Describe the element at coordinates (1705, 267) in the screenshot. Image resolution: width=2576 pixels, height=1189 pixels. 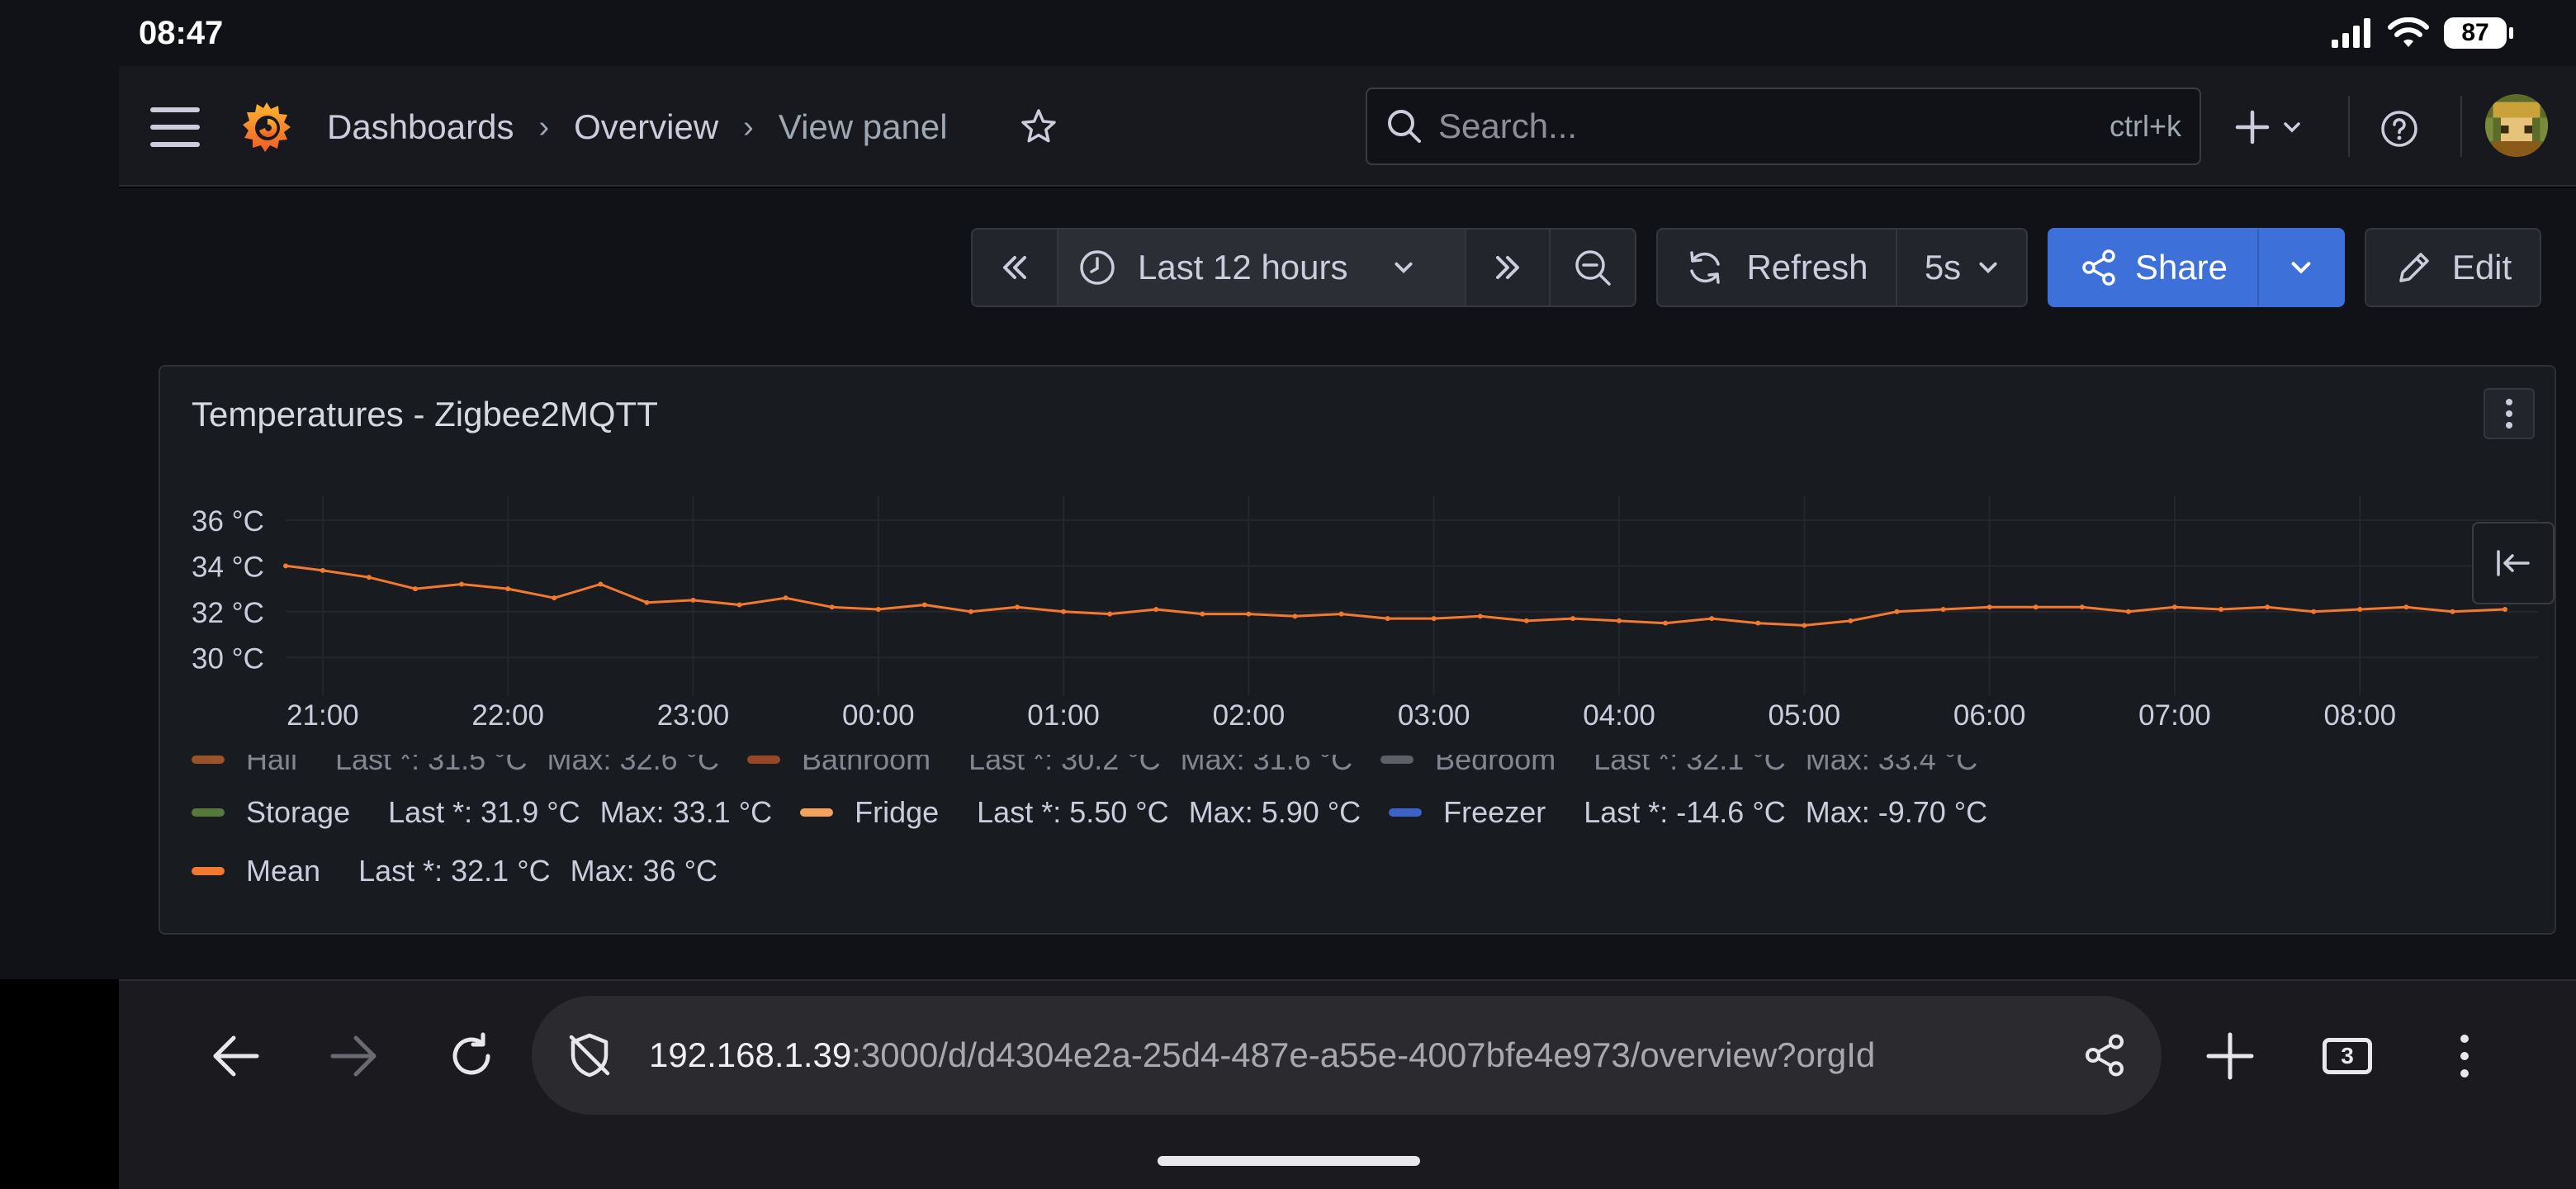
I see `refresh-icon` at that location.